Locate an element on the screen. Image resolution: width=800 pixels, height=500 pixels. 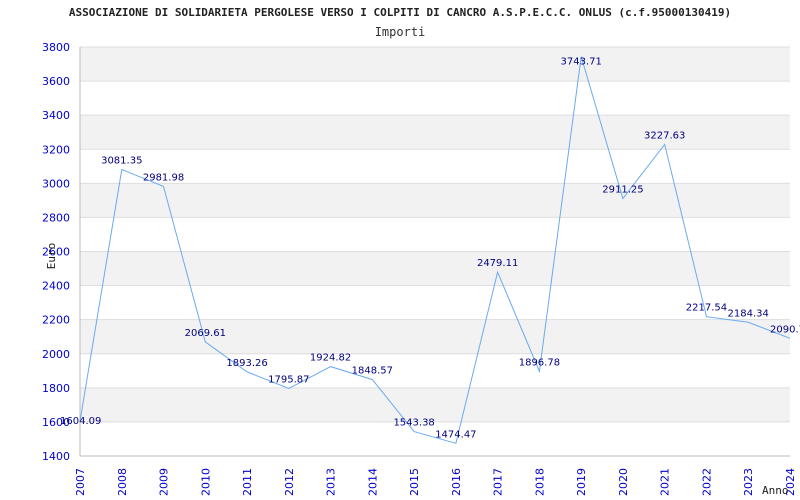
x-tick-label: 2010 is located at coordinates (205, 482).